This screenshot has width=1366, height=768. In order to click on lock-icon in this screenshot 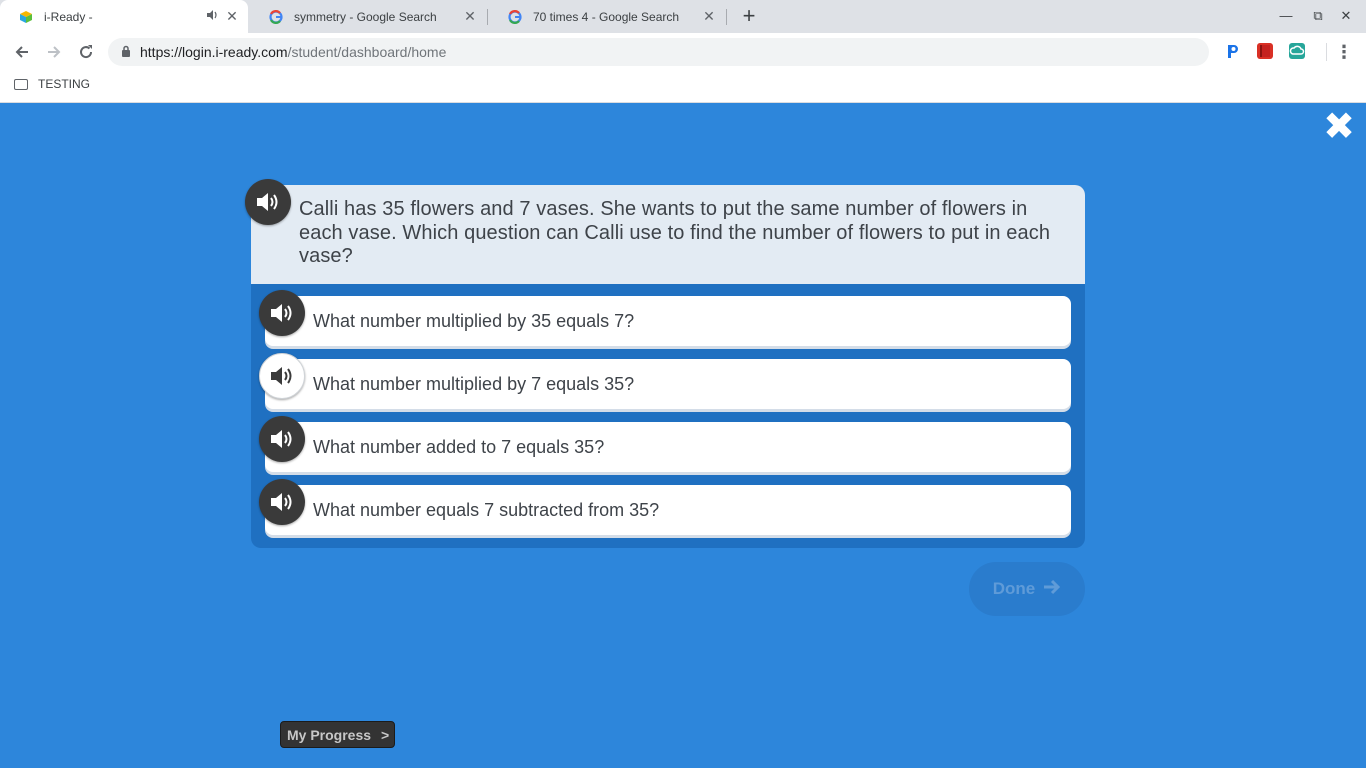, I will do `click(126, 52)`.